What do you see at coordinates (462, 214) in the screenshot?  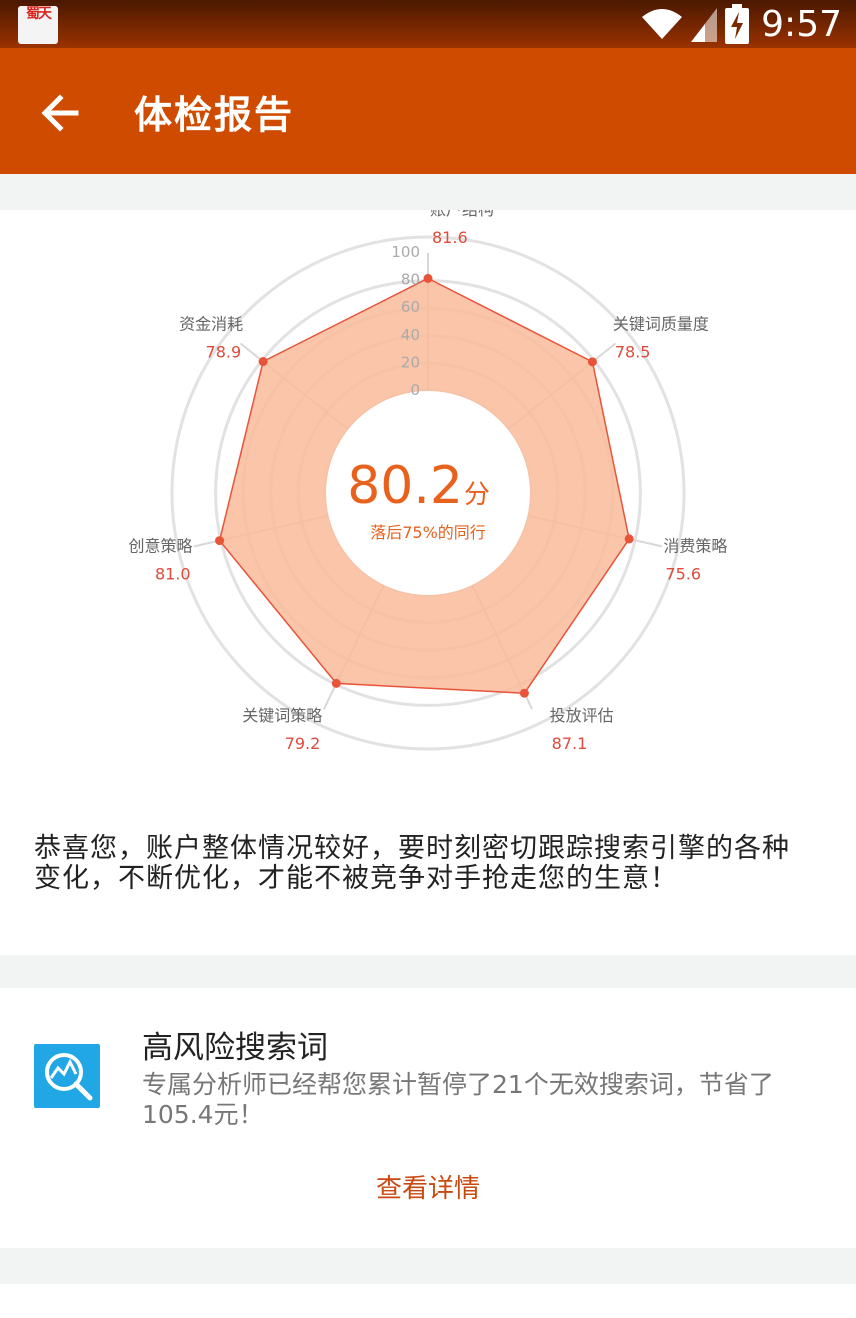 I see `axis-label: 账户结构` at bounding box center [462, 214].